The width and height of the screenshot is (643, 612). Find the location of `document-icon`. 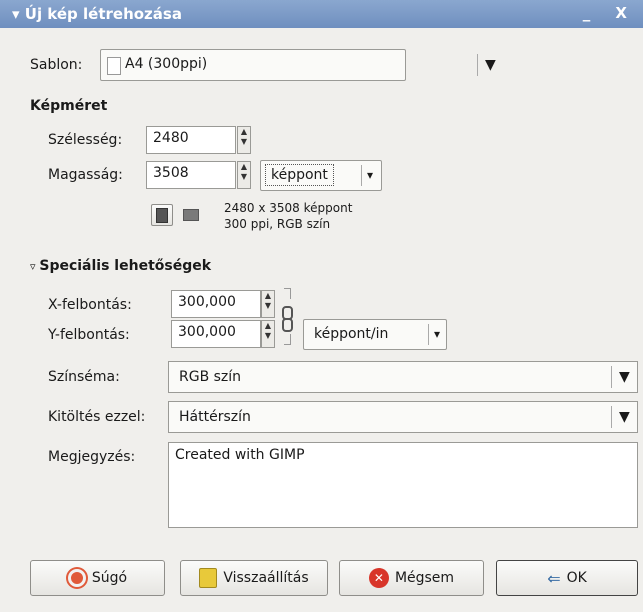

document-icon is located at coordinates (114, 66).